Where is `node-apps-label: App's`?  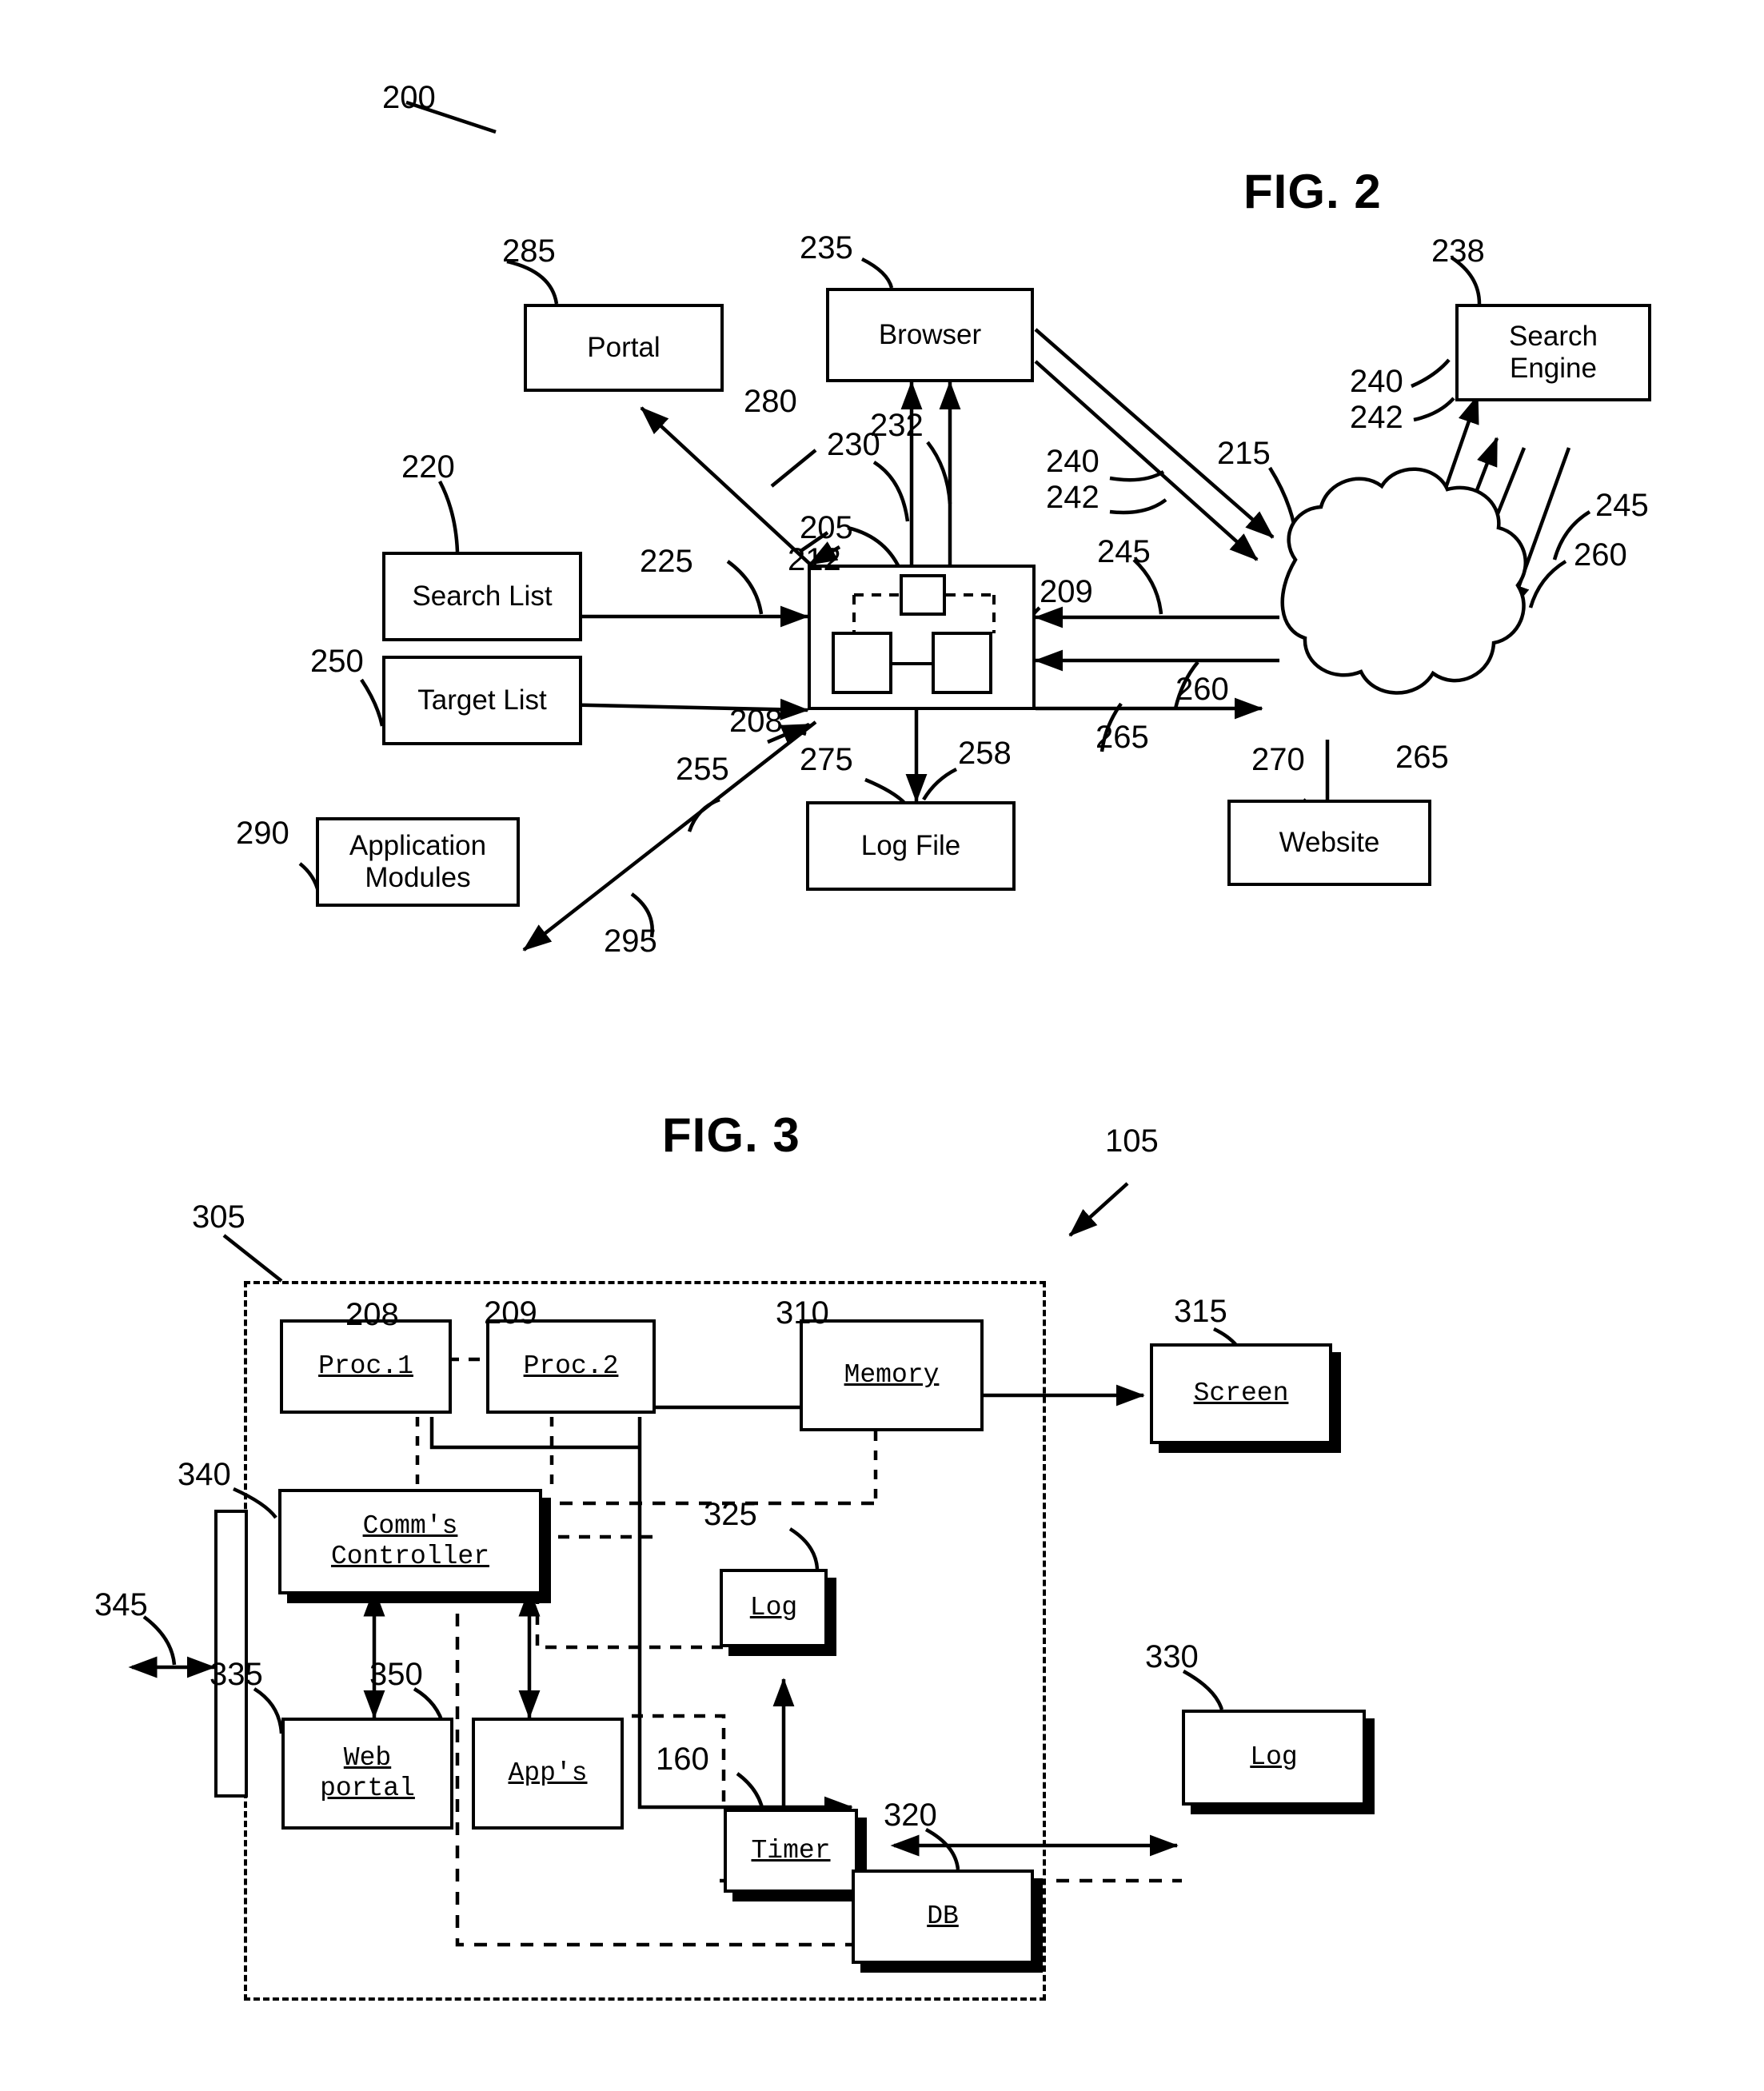
node-apps-label: App's is located at coordinates (548, 1773).